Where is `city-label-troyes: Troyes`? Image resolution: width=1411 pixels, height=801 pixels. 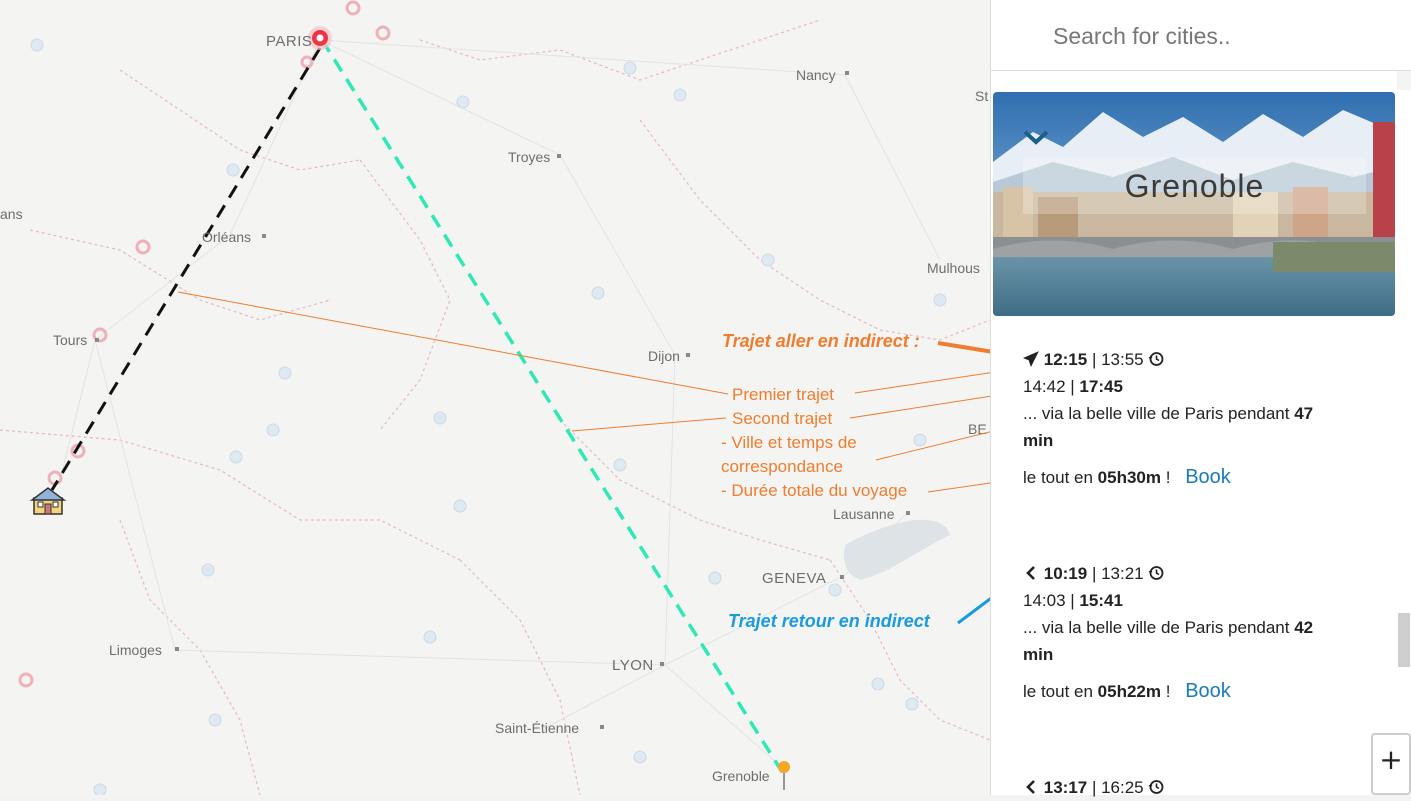
city-label-troyes: Troyes is located at coordinates (529, 157).